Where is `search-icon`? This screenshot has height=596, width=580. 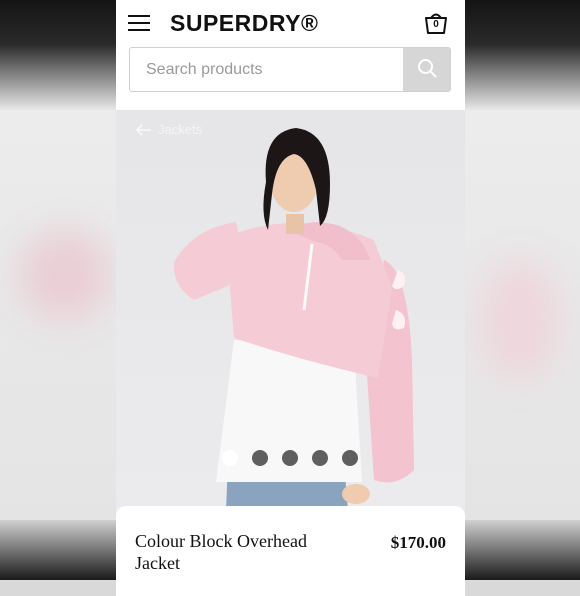
search-icon is located at coordinates (426, 68).